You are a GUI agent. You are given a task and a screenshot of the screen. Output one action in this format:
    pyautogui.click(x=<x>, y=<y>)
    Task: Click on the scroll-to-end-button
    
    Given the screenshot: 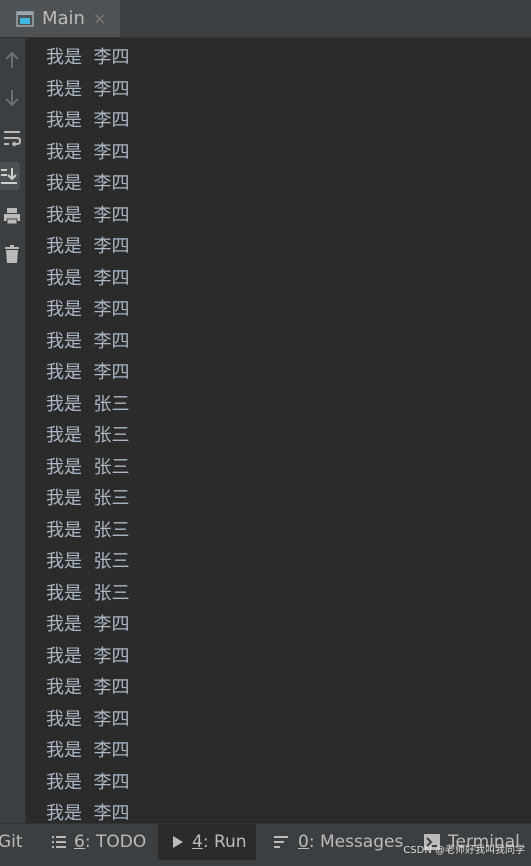 What is the action you would take?
    pyautogui.click(x=10, y=176)
    